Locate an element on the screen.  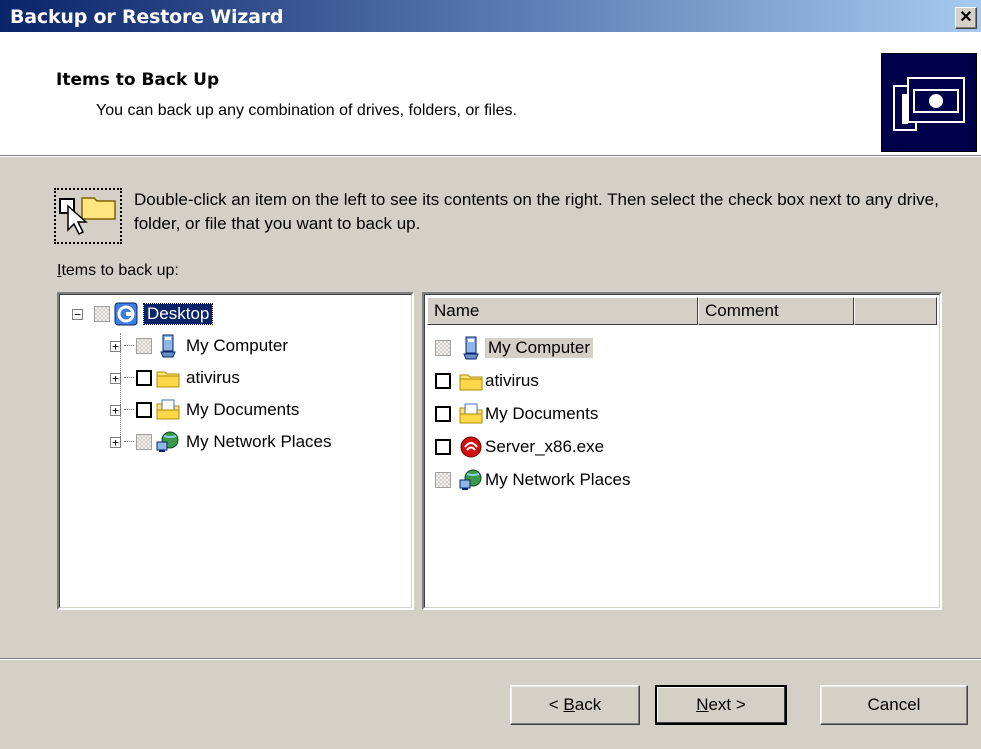
backup-wizard-icon is located at coordinates (929, 102).